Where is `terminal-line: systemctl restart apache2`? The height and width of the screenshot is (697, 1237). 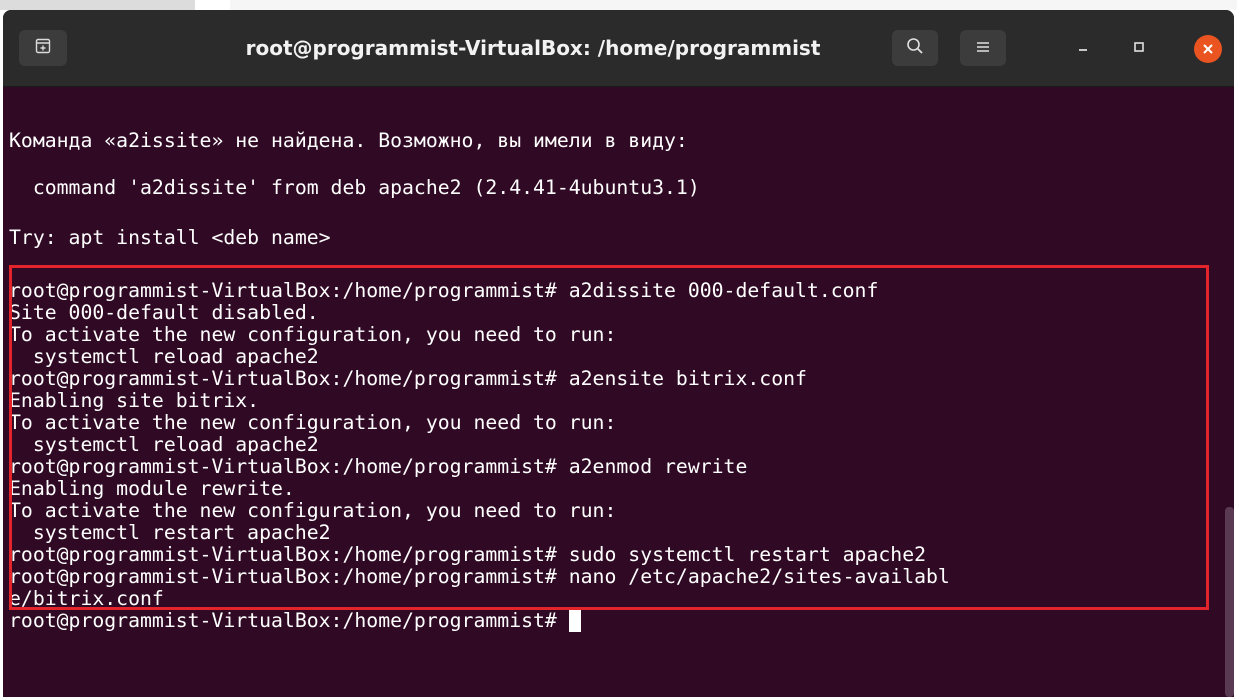 terminal-line: systemctl restart apache2 is located at coordinates (170, 532).